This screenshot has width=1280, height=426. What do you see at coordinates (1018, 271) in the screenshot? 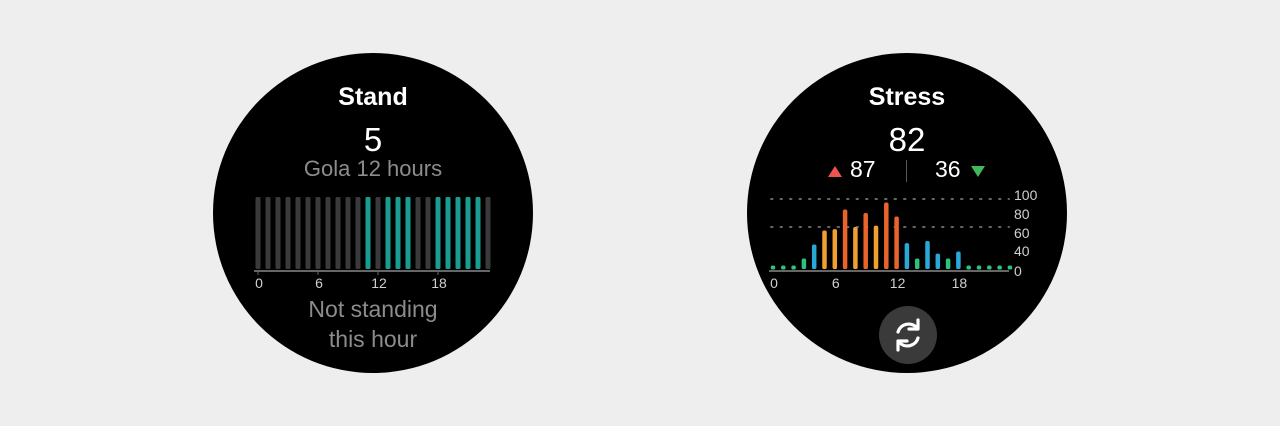
I see `stress-y-tick-label: 0` at bounding box center [1018, 271].